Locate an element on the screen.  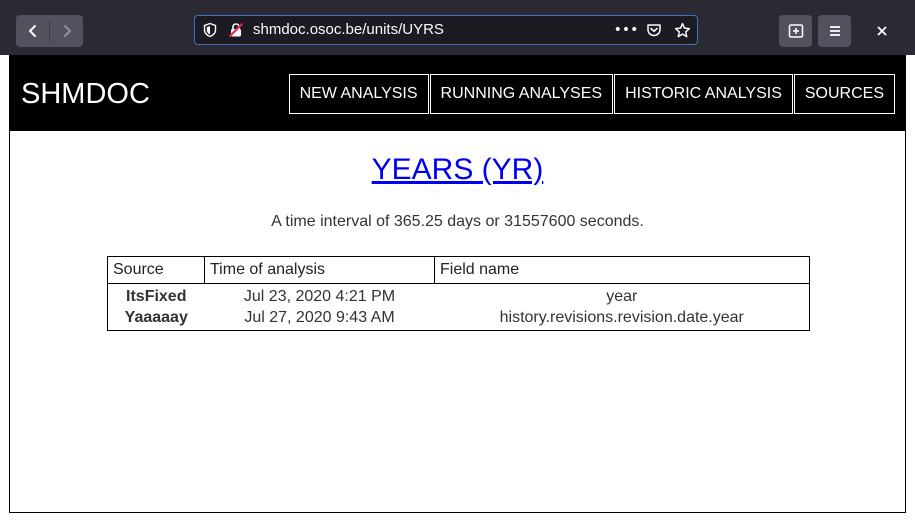
table-header-row: Source Time of analysis Field name is located at coordinates (458, 270).